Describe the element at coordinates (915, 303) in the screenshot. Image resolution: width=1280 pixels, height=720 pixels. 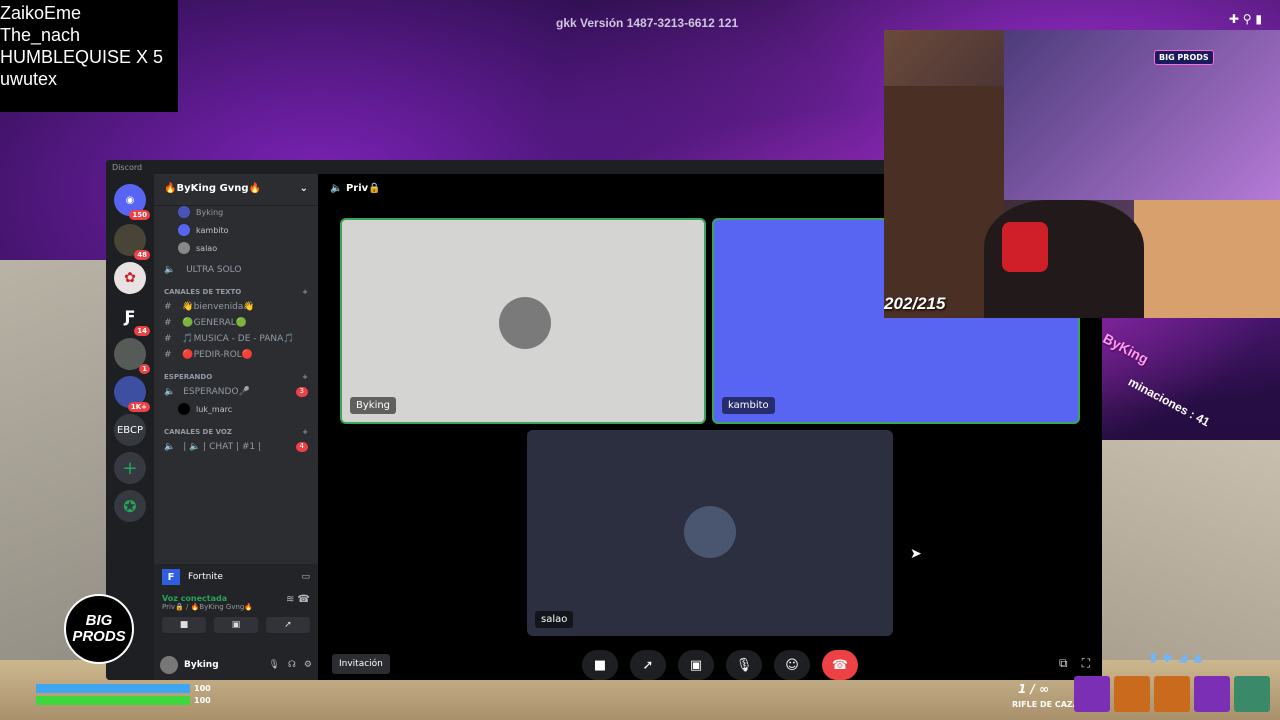
I see `viewer-counter: 202/215` at that location.